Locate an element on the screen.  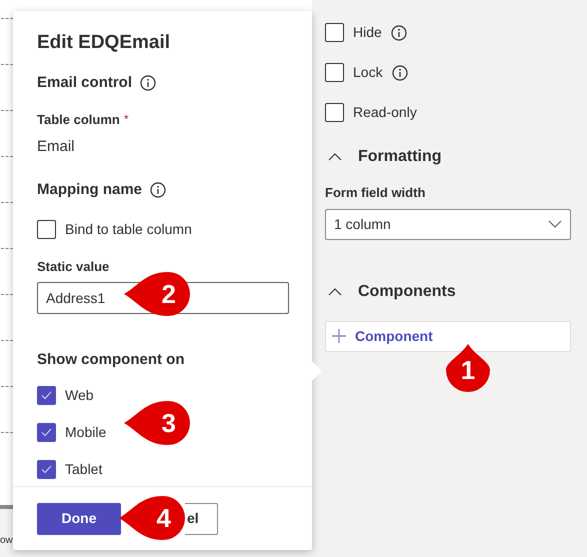
callout-marker: 4 is located at coordinates (152, 518).